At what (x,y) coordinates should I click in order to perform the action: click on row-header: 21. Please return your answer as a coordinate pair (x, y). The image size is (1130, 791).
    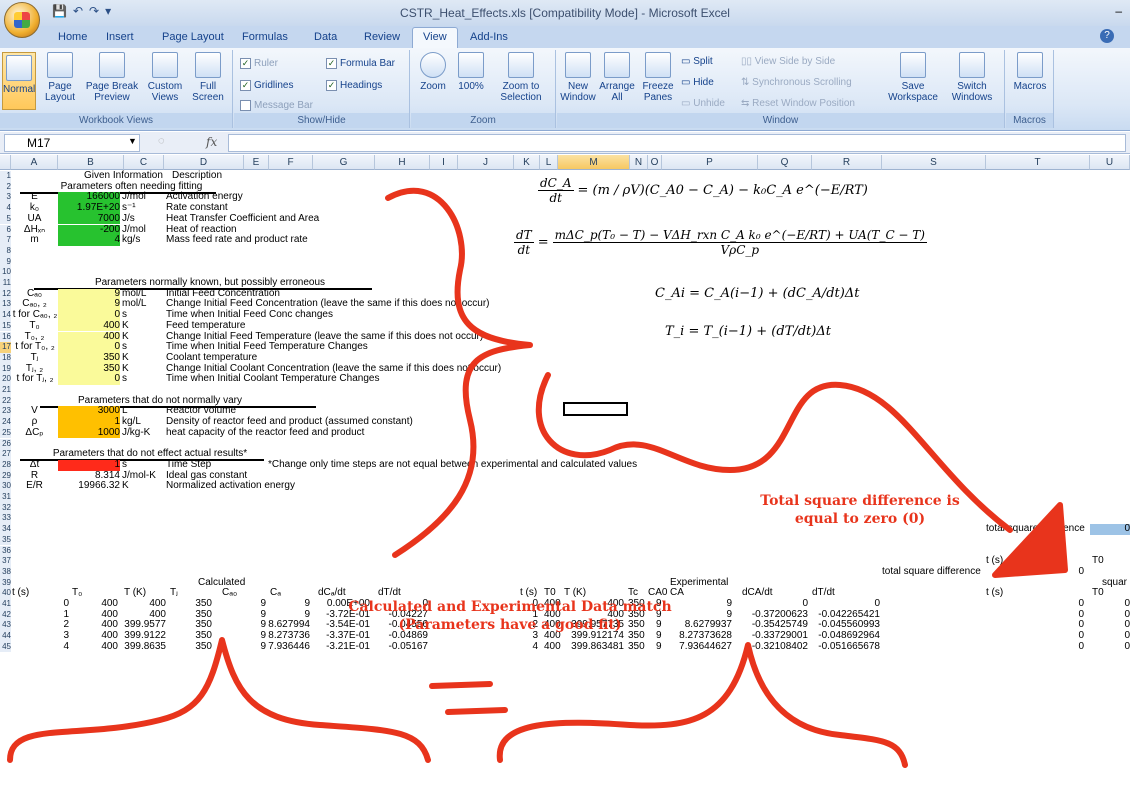
    Looking at the image, I should click on (5, 390).